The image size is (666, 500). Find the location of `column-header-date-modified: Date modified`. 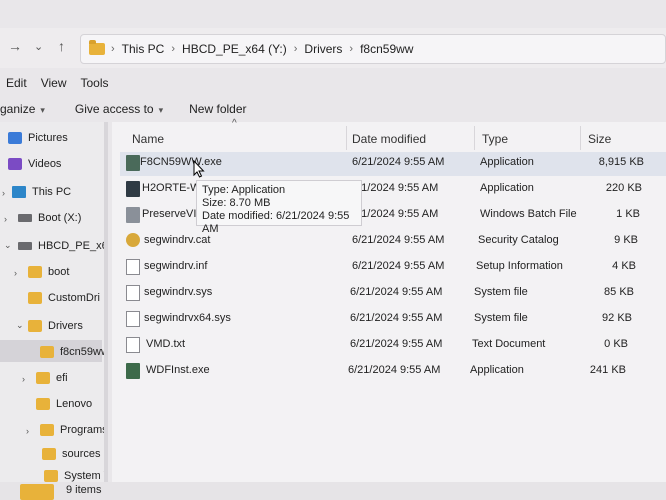

column-header-date-modified: Date modified is located at coordinates (389, 139).